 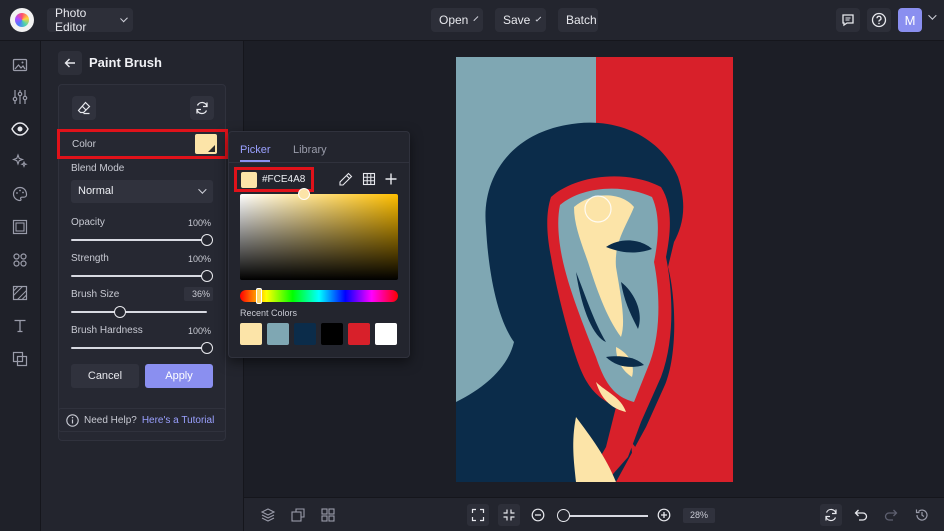 What do you see at coordinates (199, 223) in the screenshot?
I see `opacity-value: 100%` at bounding box center [199, 223].